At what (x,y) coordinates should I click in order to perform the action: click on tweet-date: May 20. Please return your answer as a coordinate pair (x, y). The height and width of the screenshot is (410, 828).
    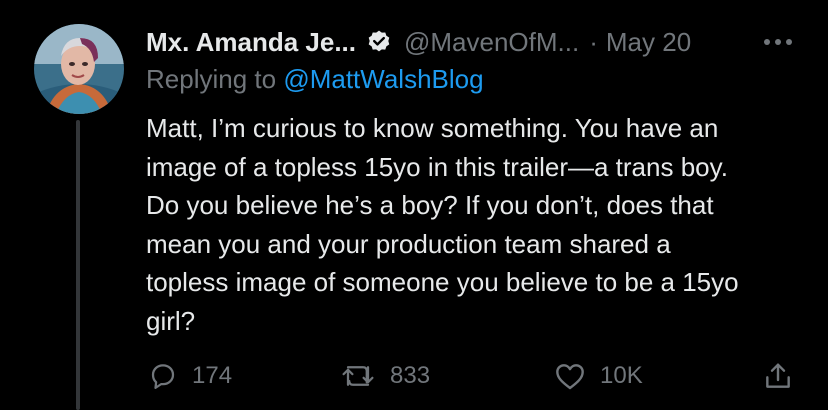
    Looking at the image, I should click on (648, 42).